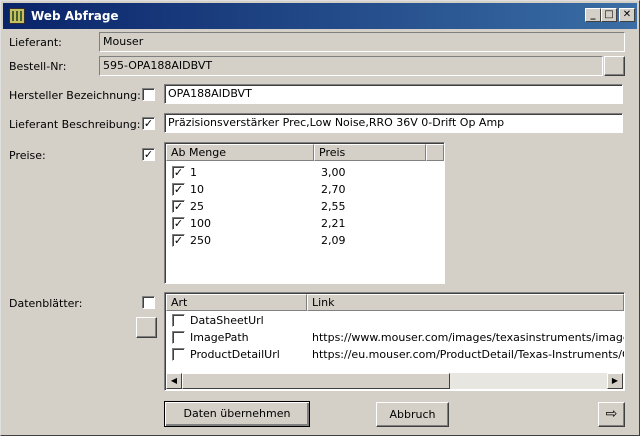 This screenshot has height=436, width=640. I want to click on arrow-left-icon: ◀, so click(174, 380).